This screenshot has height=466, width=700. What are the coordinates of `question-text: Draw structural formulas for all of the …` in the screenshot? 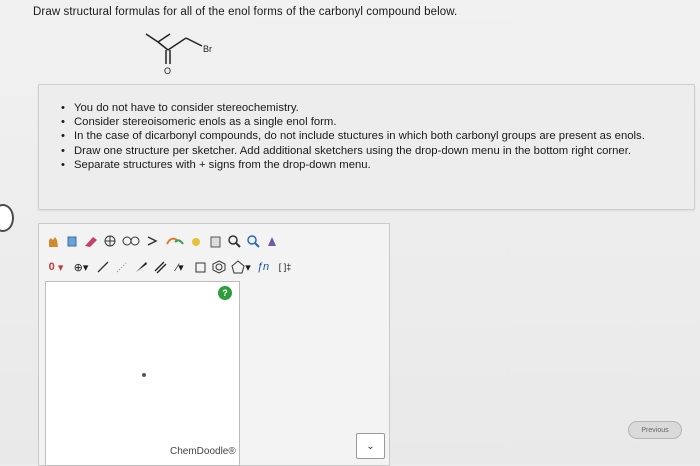 It's located at (245, 12).